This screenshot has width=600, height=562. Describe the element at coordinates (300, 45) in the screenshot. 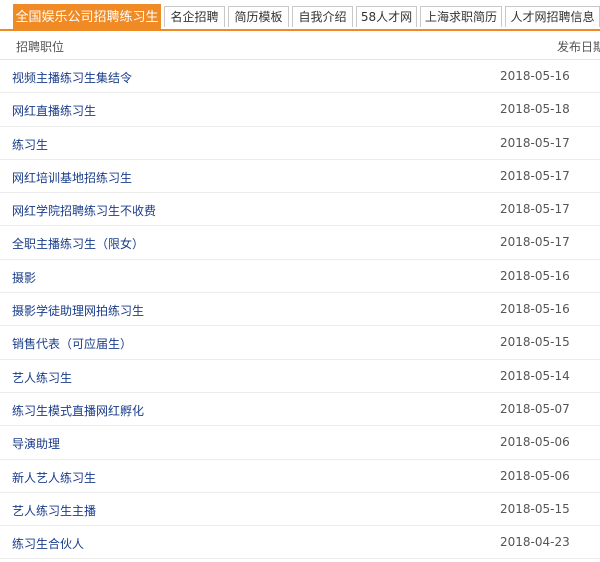

I see `table-header: 招聘职位 发布日期` at that location.